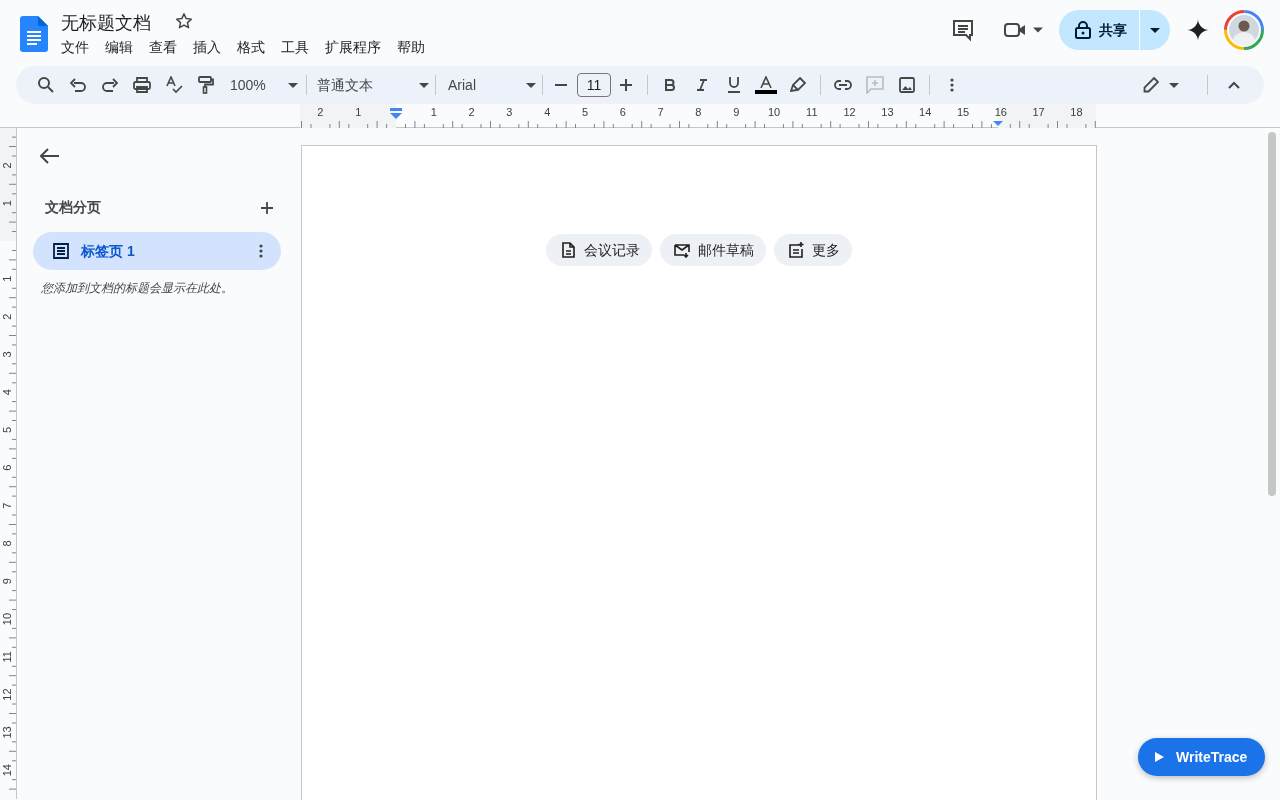 Image resolution: width=1280 pixels, height=800 pixels. What do you see at coordinates (1161, 85) in the screenshot?
I see `editing-mode-button` at bounding box center [1161, 85].